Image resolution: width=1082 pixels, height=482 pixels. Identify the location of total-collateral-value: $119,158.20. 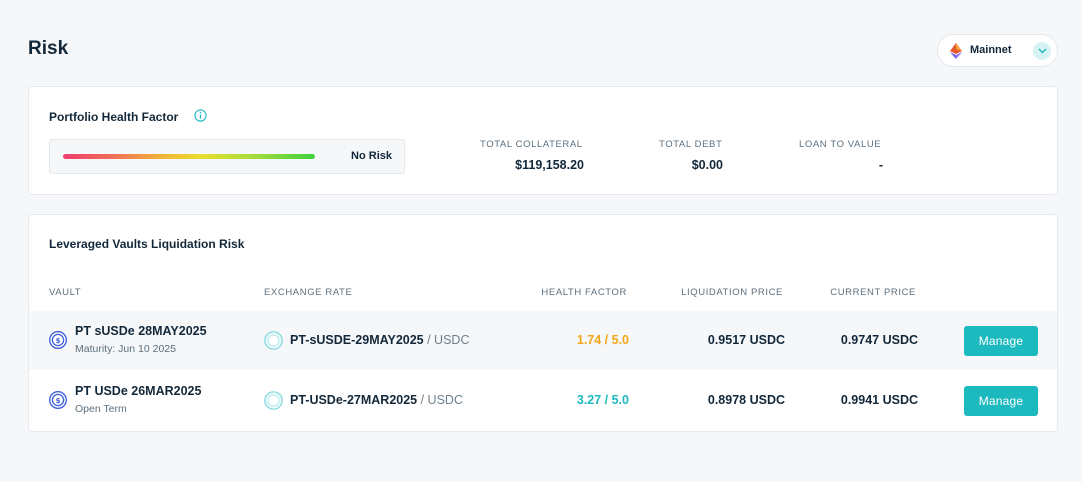
(549, 165).